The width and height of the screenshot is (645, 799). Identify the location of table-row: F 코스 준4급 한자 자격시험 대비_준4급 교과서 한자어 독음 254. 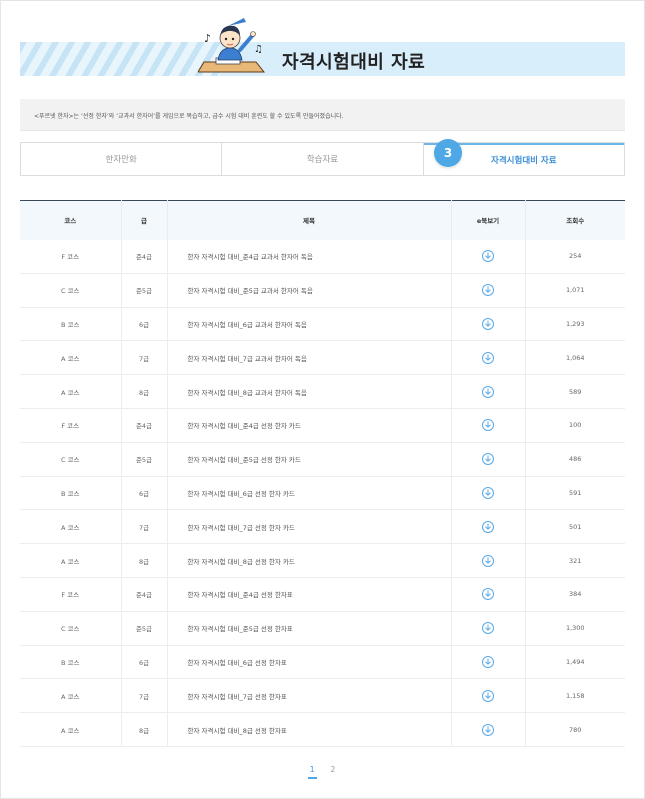
(322, 256).